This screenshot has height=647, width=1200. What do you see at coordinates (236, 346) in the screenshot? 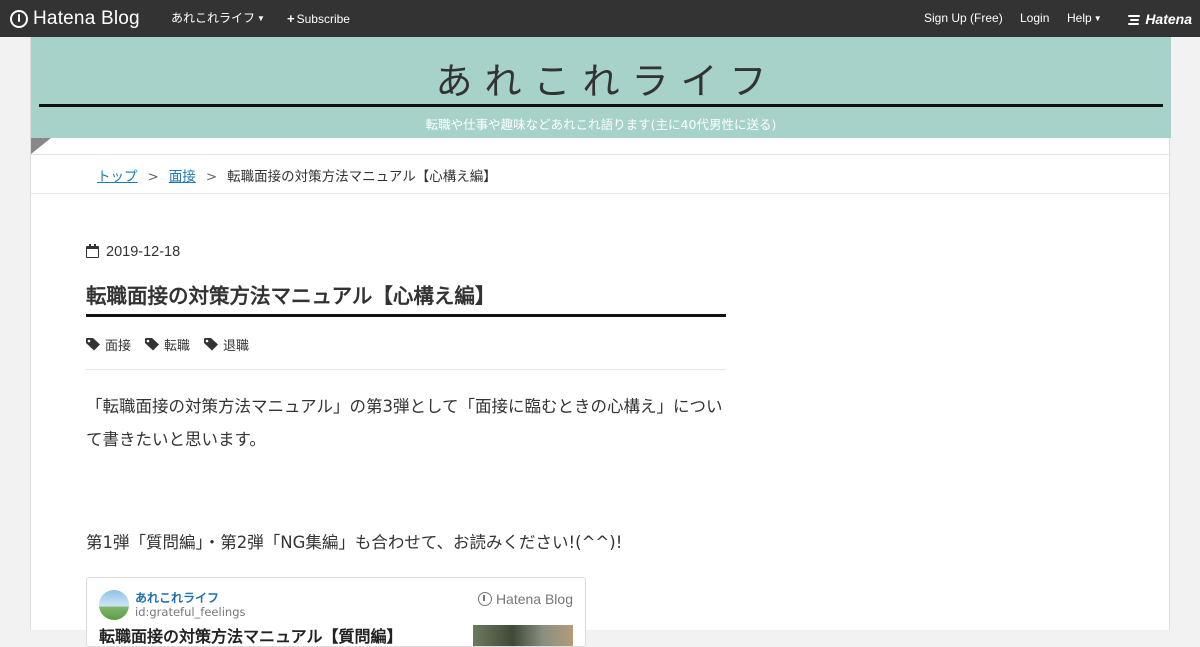
I see `tag-label: 退職` at bounding box center [236, 346].